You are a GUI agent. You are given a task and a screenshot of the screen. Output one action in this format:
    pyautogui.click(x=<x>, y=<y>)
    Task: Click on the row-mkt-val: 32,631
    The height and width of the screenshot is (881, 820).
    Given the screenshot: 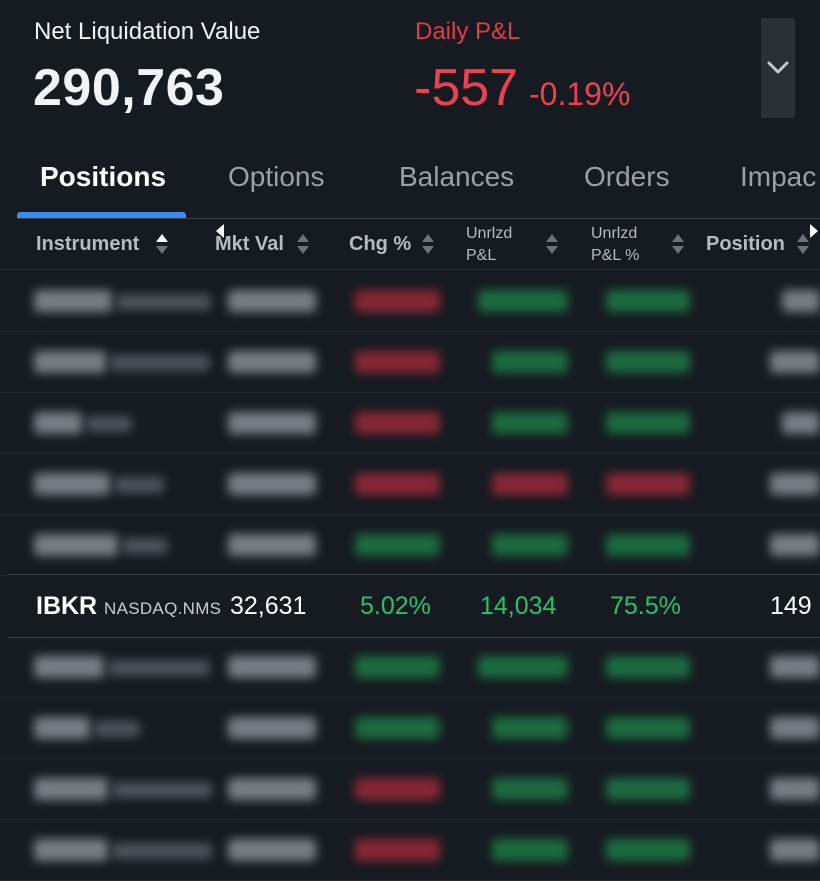 What is the action you would take?
    pyautogui.click(x=268, y=606)
    